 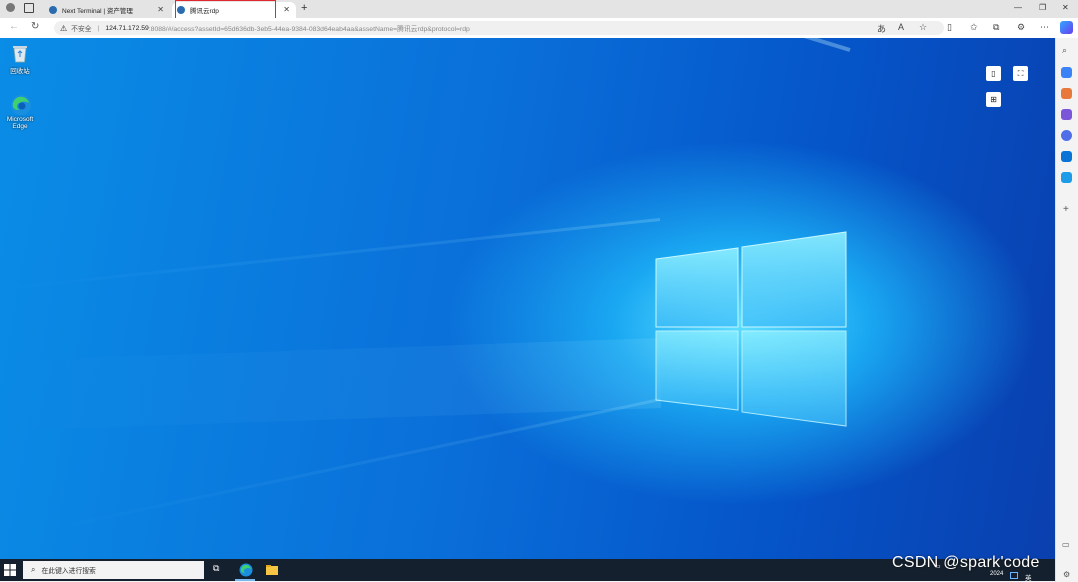 What do you see at coordinates (1021, 27) in the screenshot?
I see `extensions-icon: ⚙` at bounding box center [1021, 27].